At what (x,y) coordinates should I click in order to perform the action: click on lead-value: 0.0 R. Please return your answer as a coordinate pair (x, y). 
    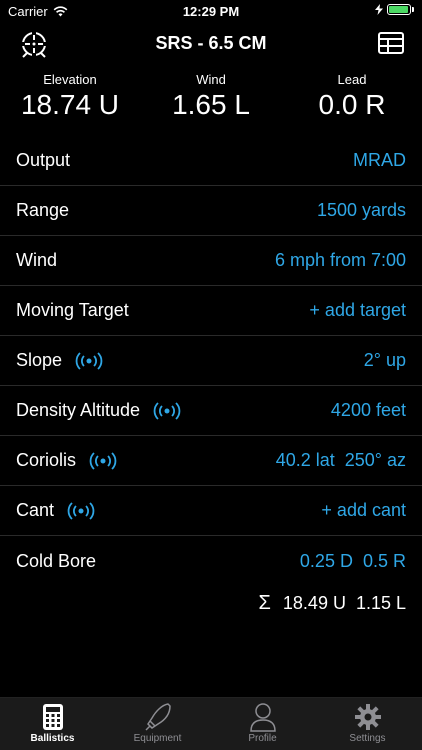
    Looking at the image, I should click on (352, 104).